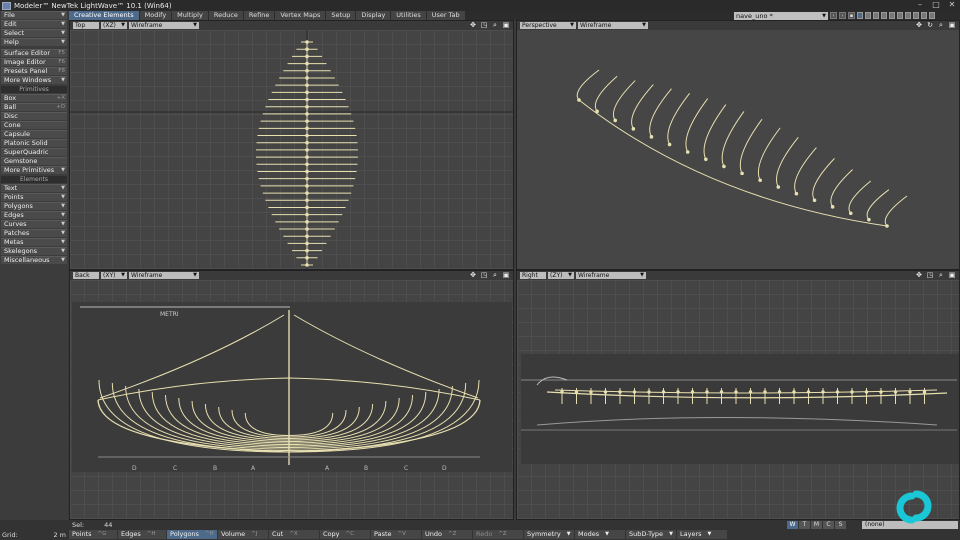 This screenshot has width=960, height=540. Describe the element at coordinates (561, 275) in the screenshot. I see `view-axes-select: (ZY) ▼` at that location.